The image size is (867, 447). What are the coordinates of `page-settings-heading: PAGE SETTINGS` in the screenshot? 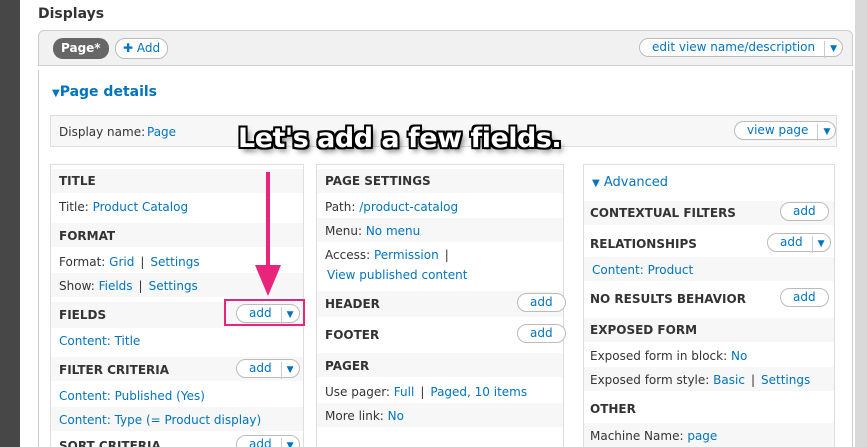 It's located at (378, 181).